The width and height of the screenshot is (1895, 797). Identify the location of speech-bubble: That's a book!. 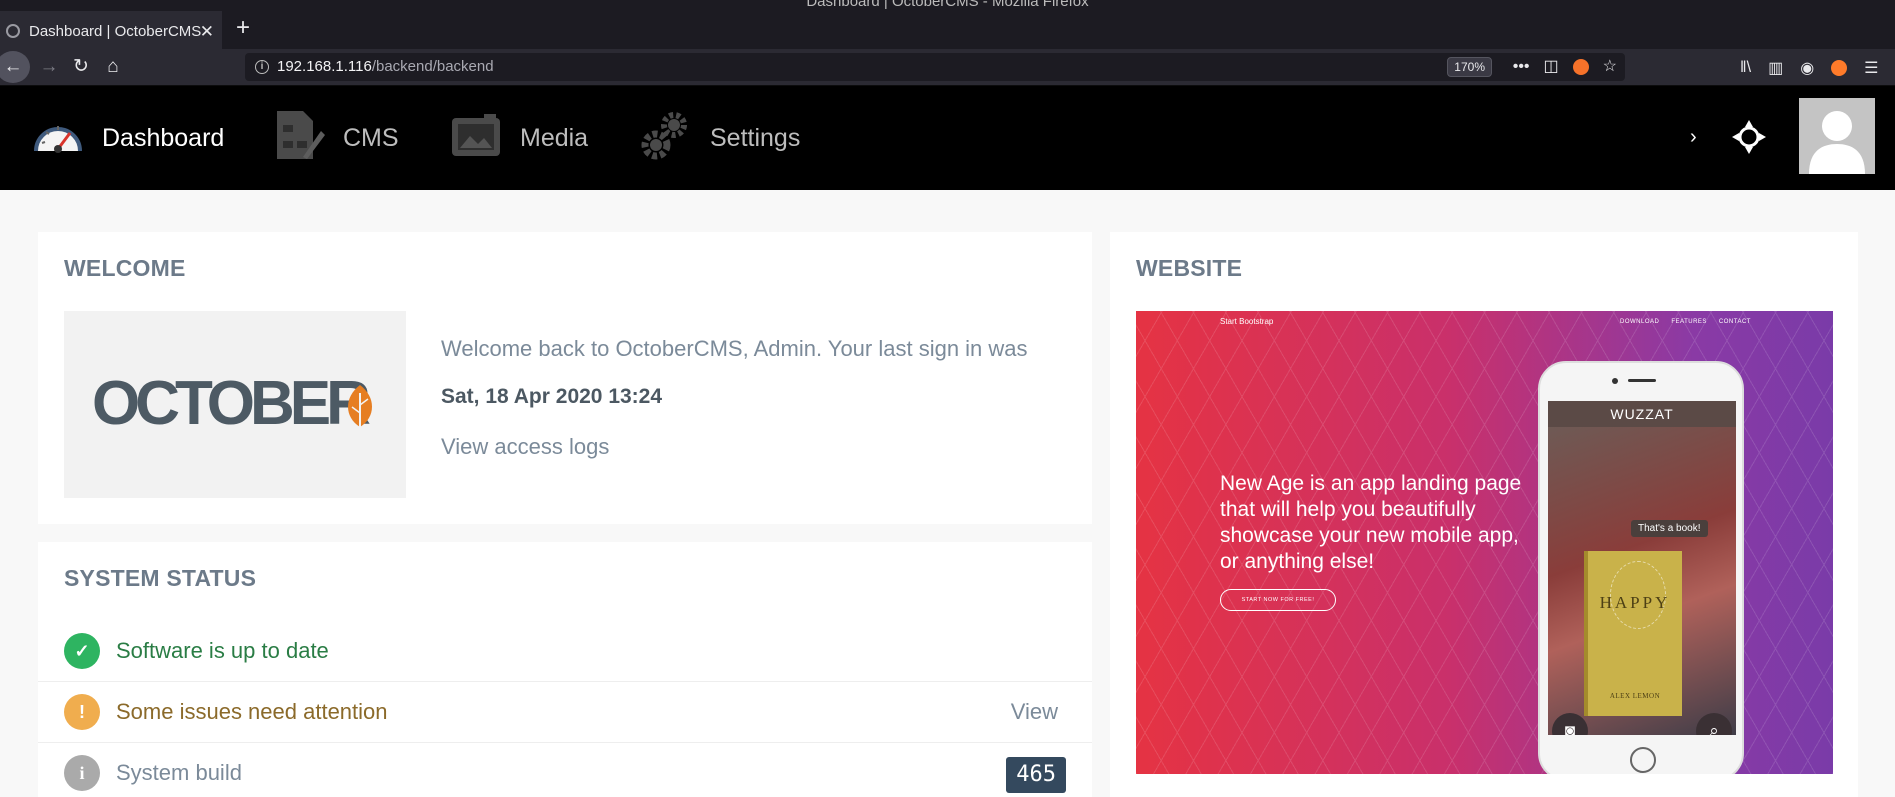
(1669, 528).